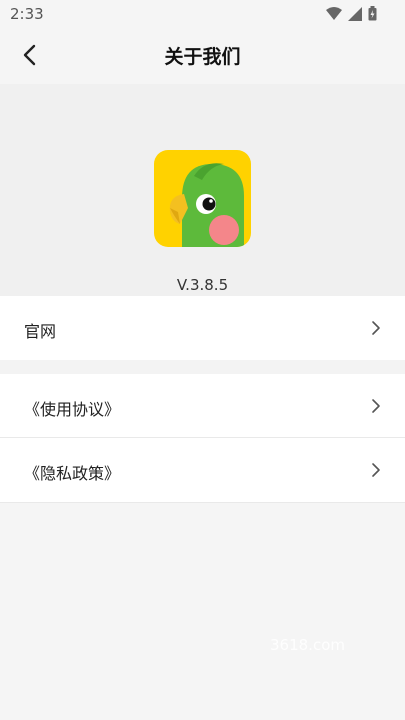 Image resolution: width=405 pixels, height=720 pixels. Describe the element at coordinates (202, 14) in the screenshot. I see `status-bar: 2:33` at that location.